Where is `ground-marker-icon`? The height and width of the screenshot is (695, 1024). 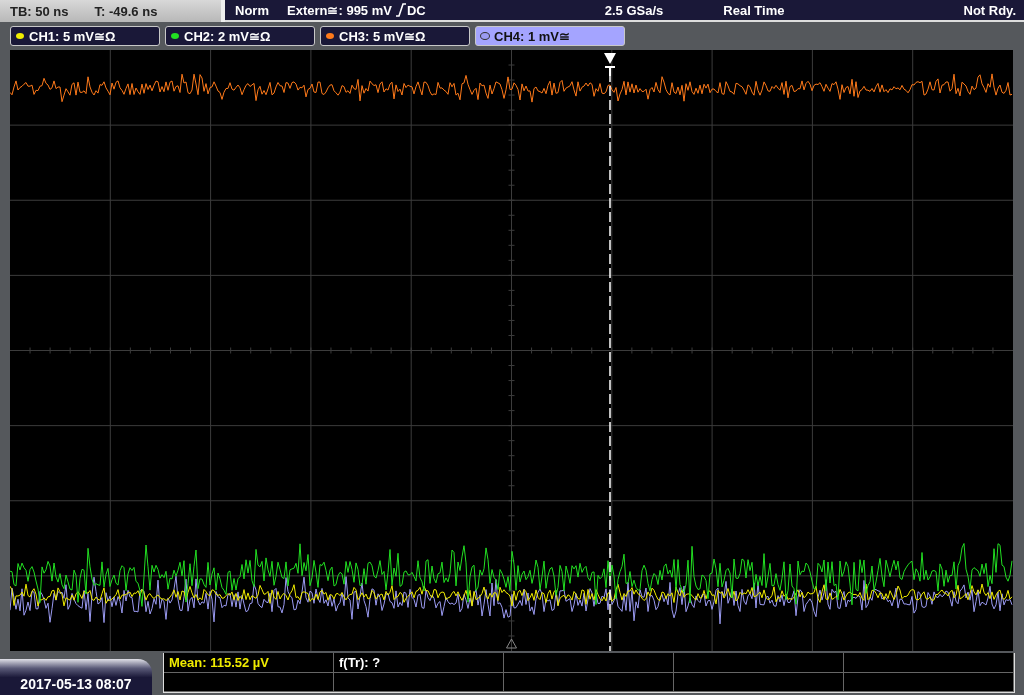
ground-marker-icon is located at coordinates (511, 643).